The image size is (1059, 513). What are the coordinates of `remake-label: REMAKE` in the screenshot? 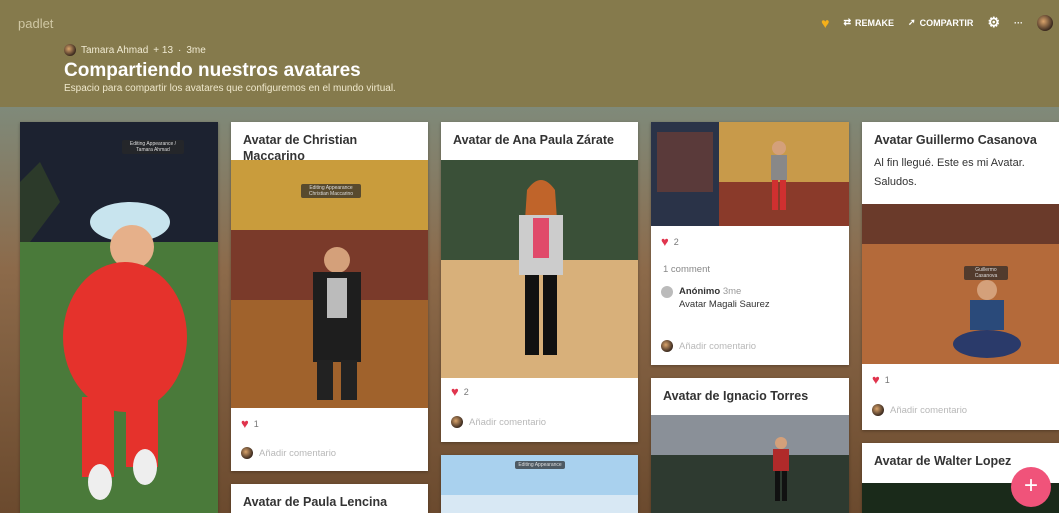 It's located at (875, 22).